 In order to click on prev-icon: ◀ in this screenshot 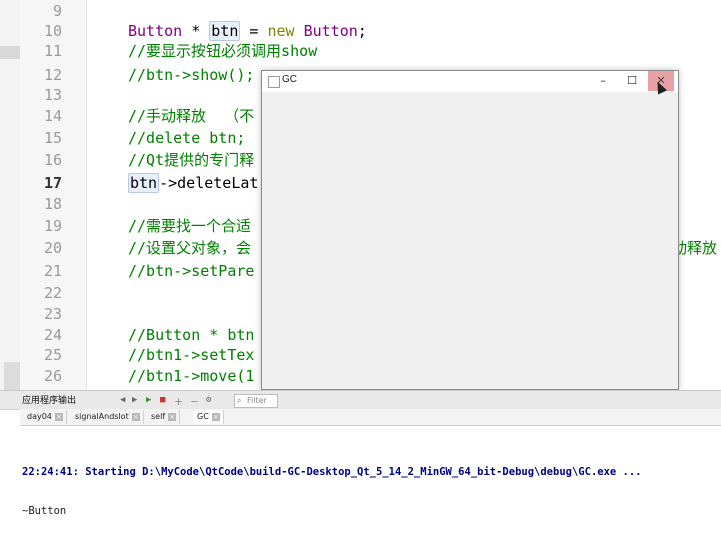, I will do `click(122, 400)`.